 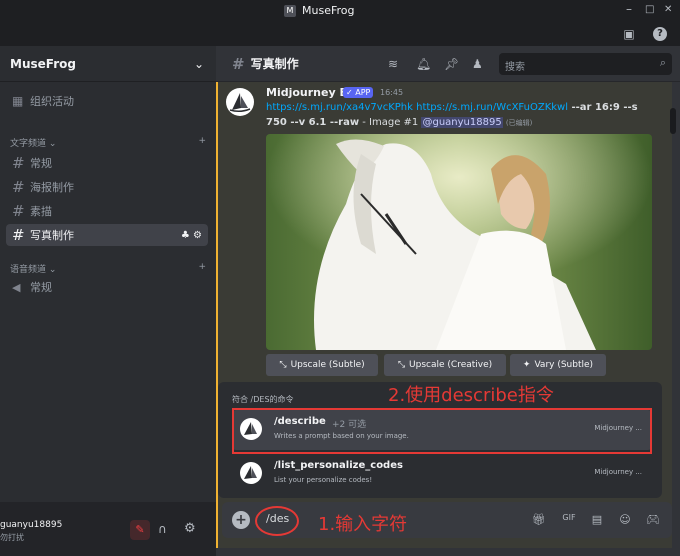 What do you see at coordinates (16, 287) in the screenshot?
I see `speaker-icon: ◀` at bounding box center [16, 287].